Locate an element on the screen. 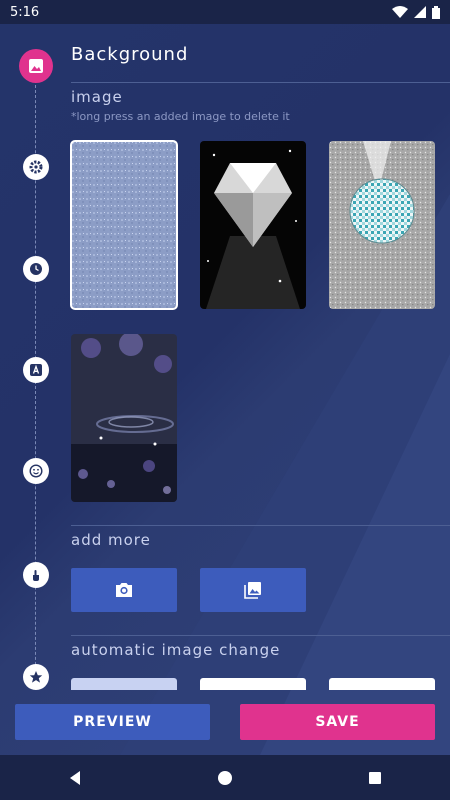 The height and width of the screenshot is (800, 450). star-icon is located at coordinates (36, 677).